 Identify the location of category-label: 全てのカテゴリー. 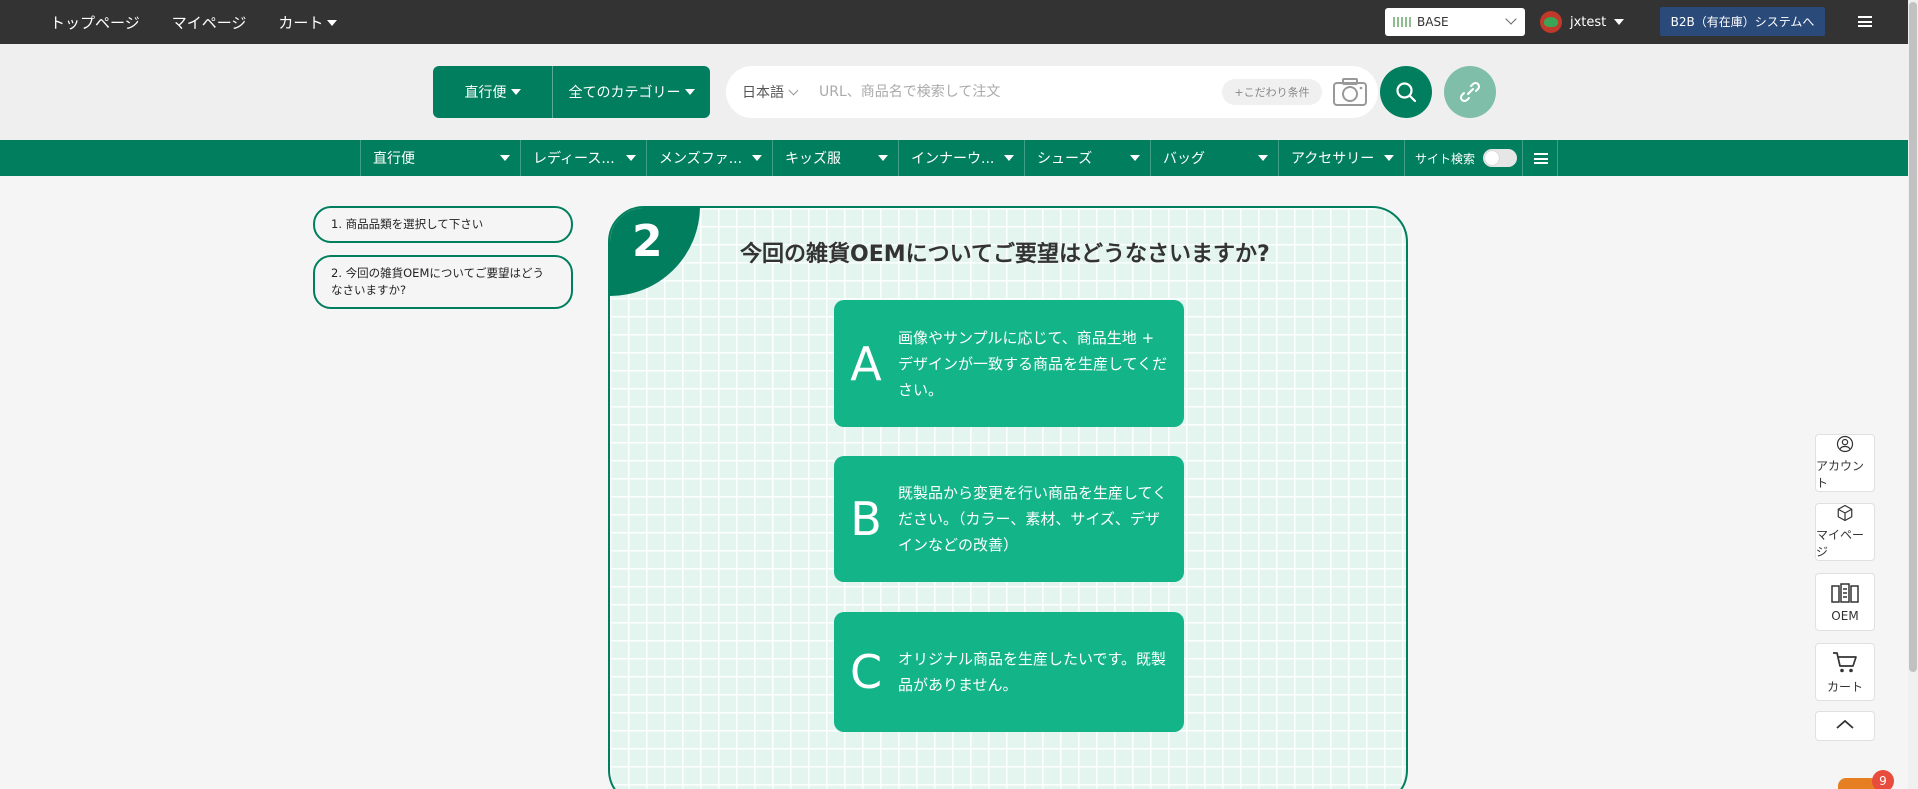
(624, 93).